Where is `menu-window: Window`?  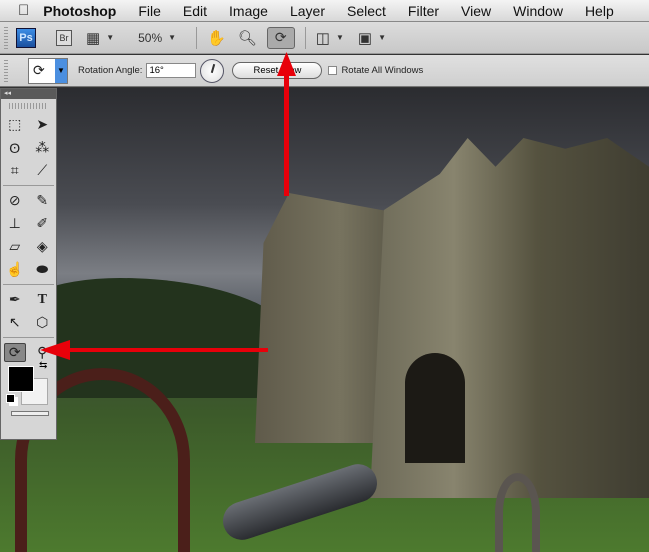 menu-window: Window is located at coordinates (538, 11).